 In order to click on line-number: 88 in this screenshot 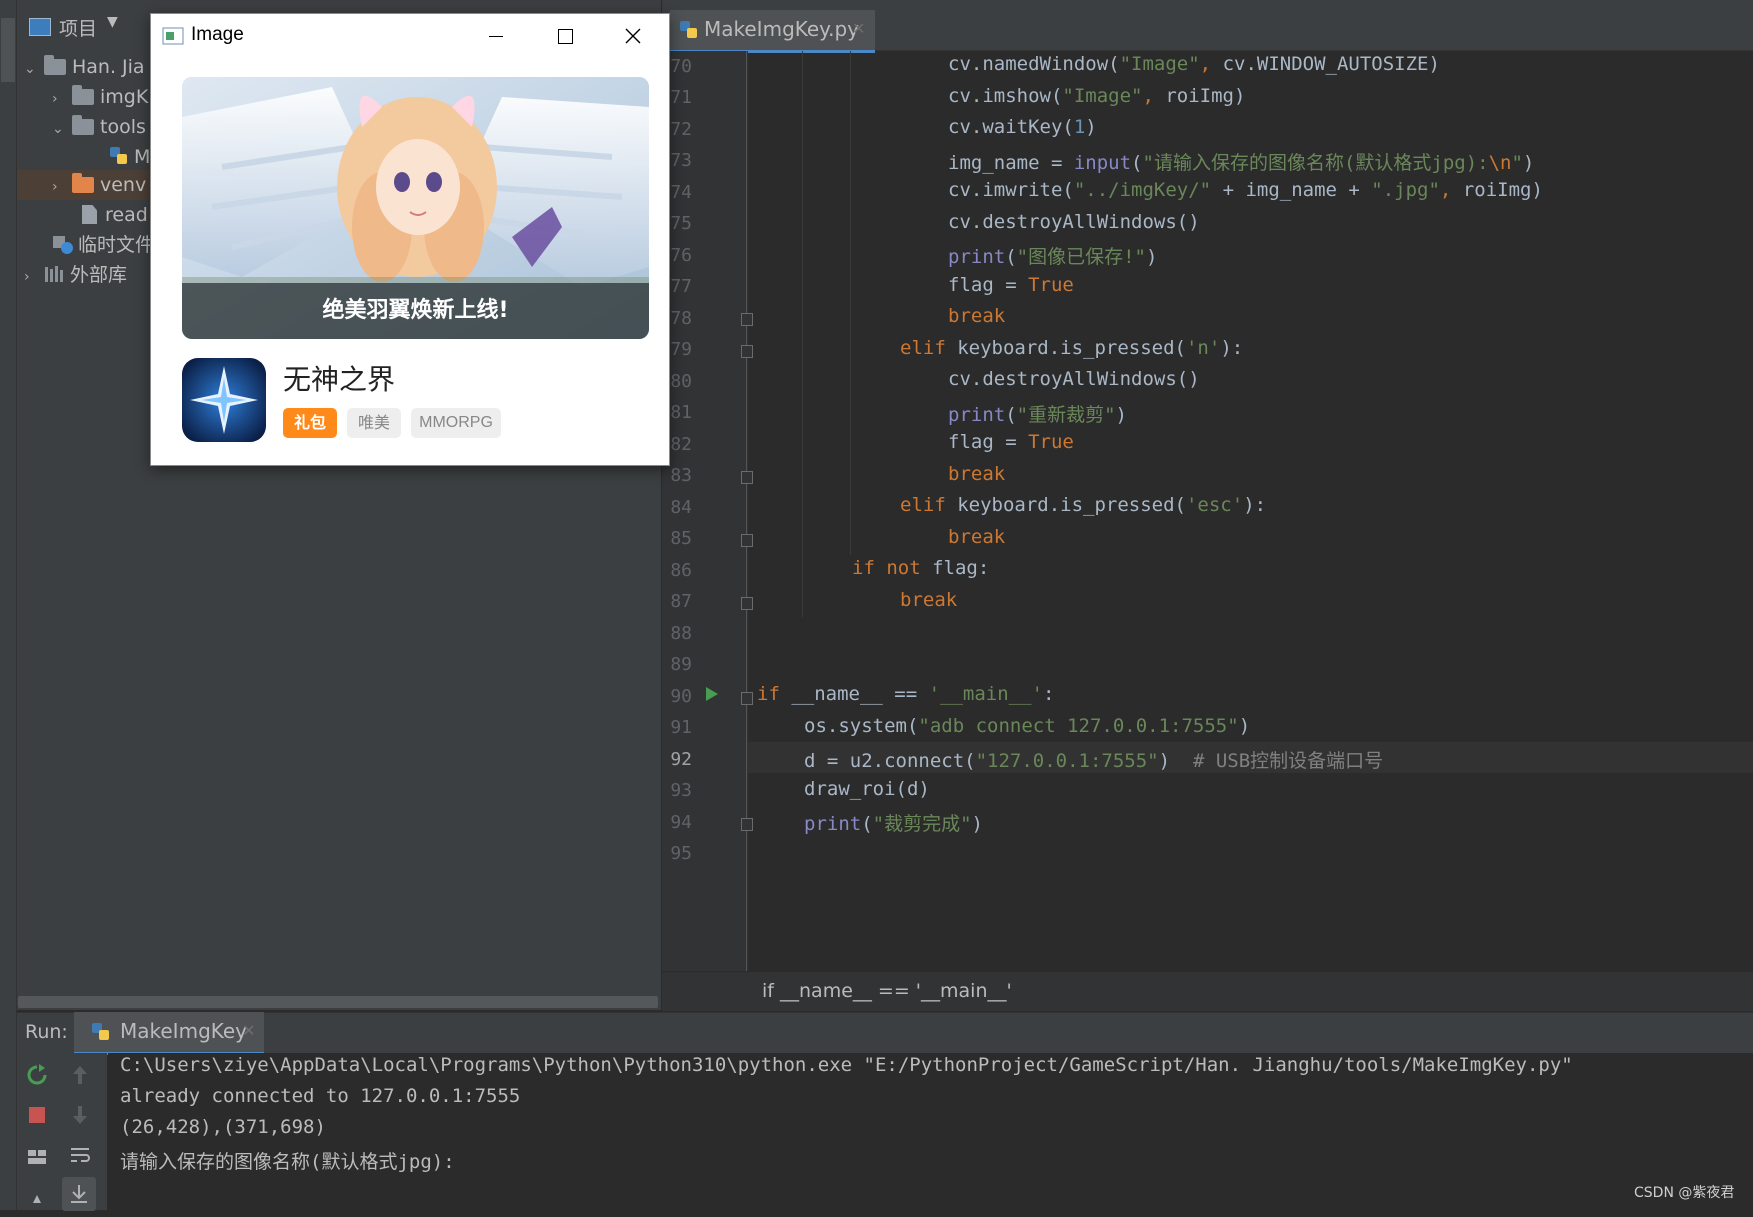, I will do `click(681, 633)`.